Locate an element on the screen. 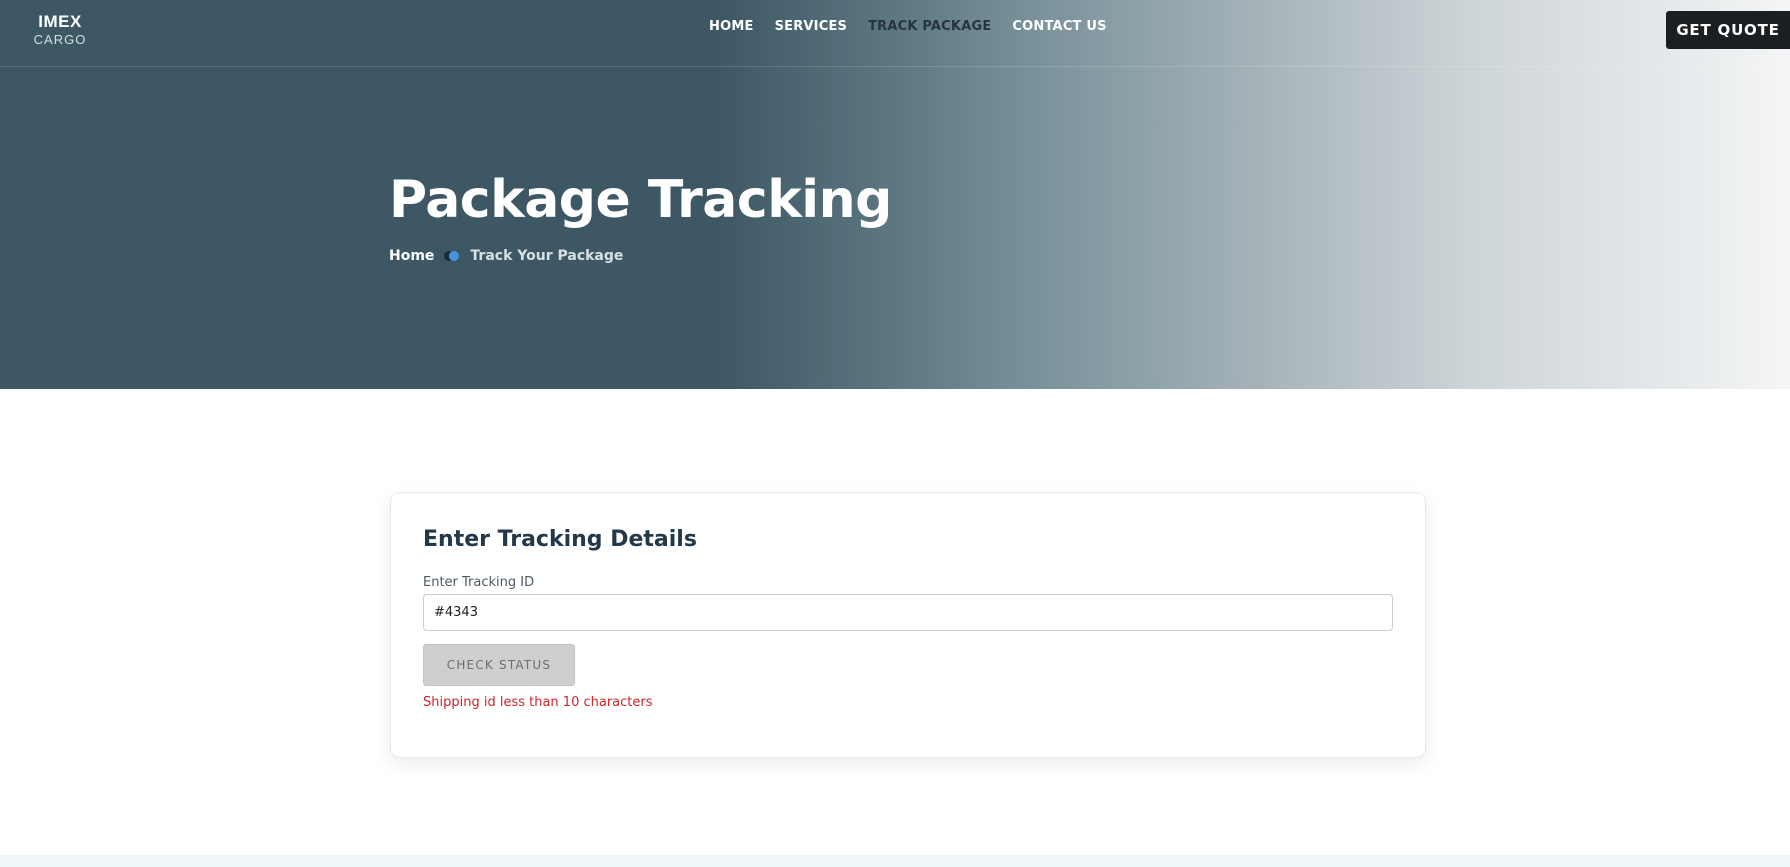 This screenshot has width=1790, height=867. nav-item-contact-us: CONTACT US is located at coordinates (1059, 27).